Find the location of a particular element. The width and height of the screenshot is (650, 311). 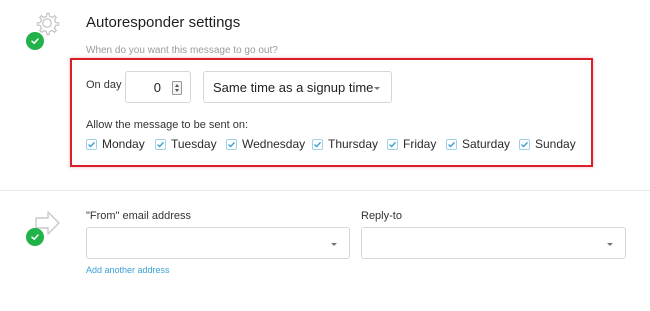

from-email-label: "From" email address is located at coordinates (139, 216).